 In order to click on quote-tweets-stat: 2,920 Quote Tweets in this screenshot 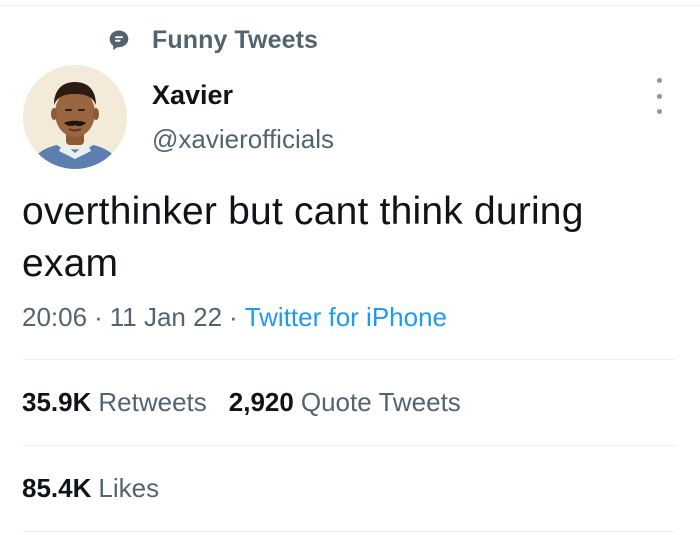, I will do `click(345, 402)`.